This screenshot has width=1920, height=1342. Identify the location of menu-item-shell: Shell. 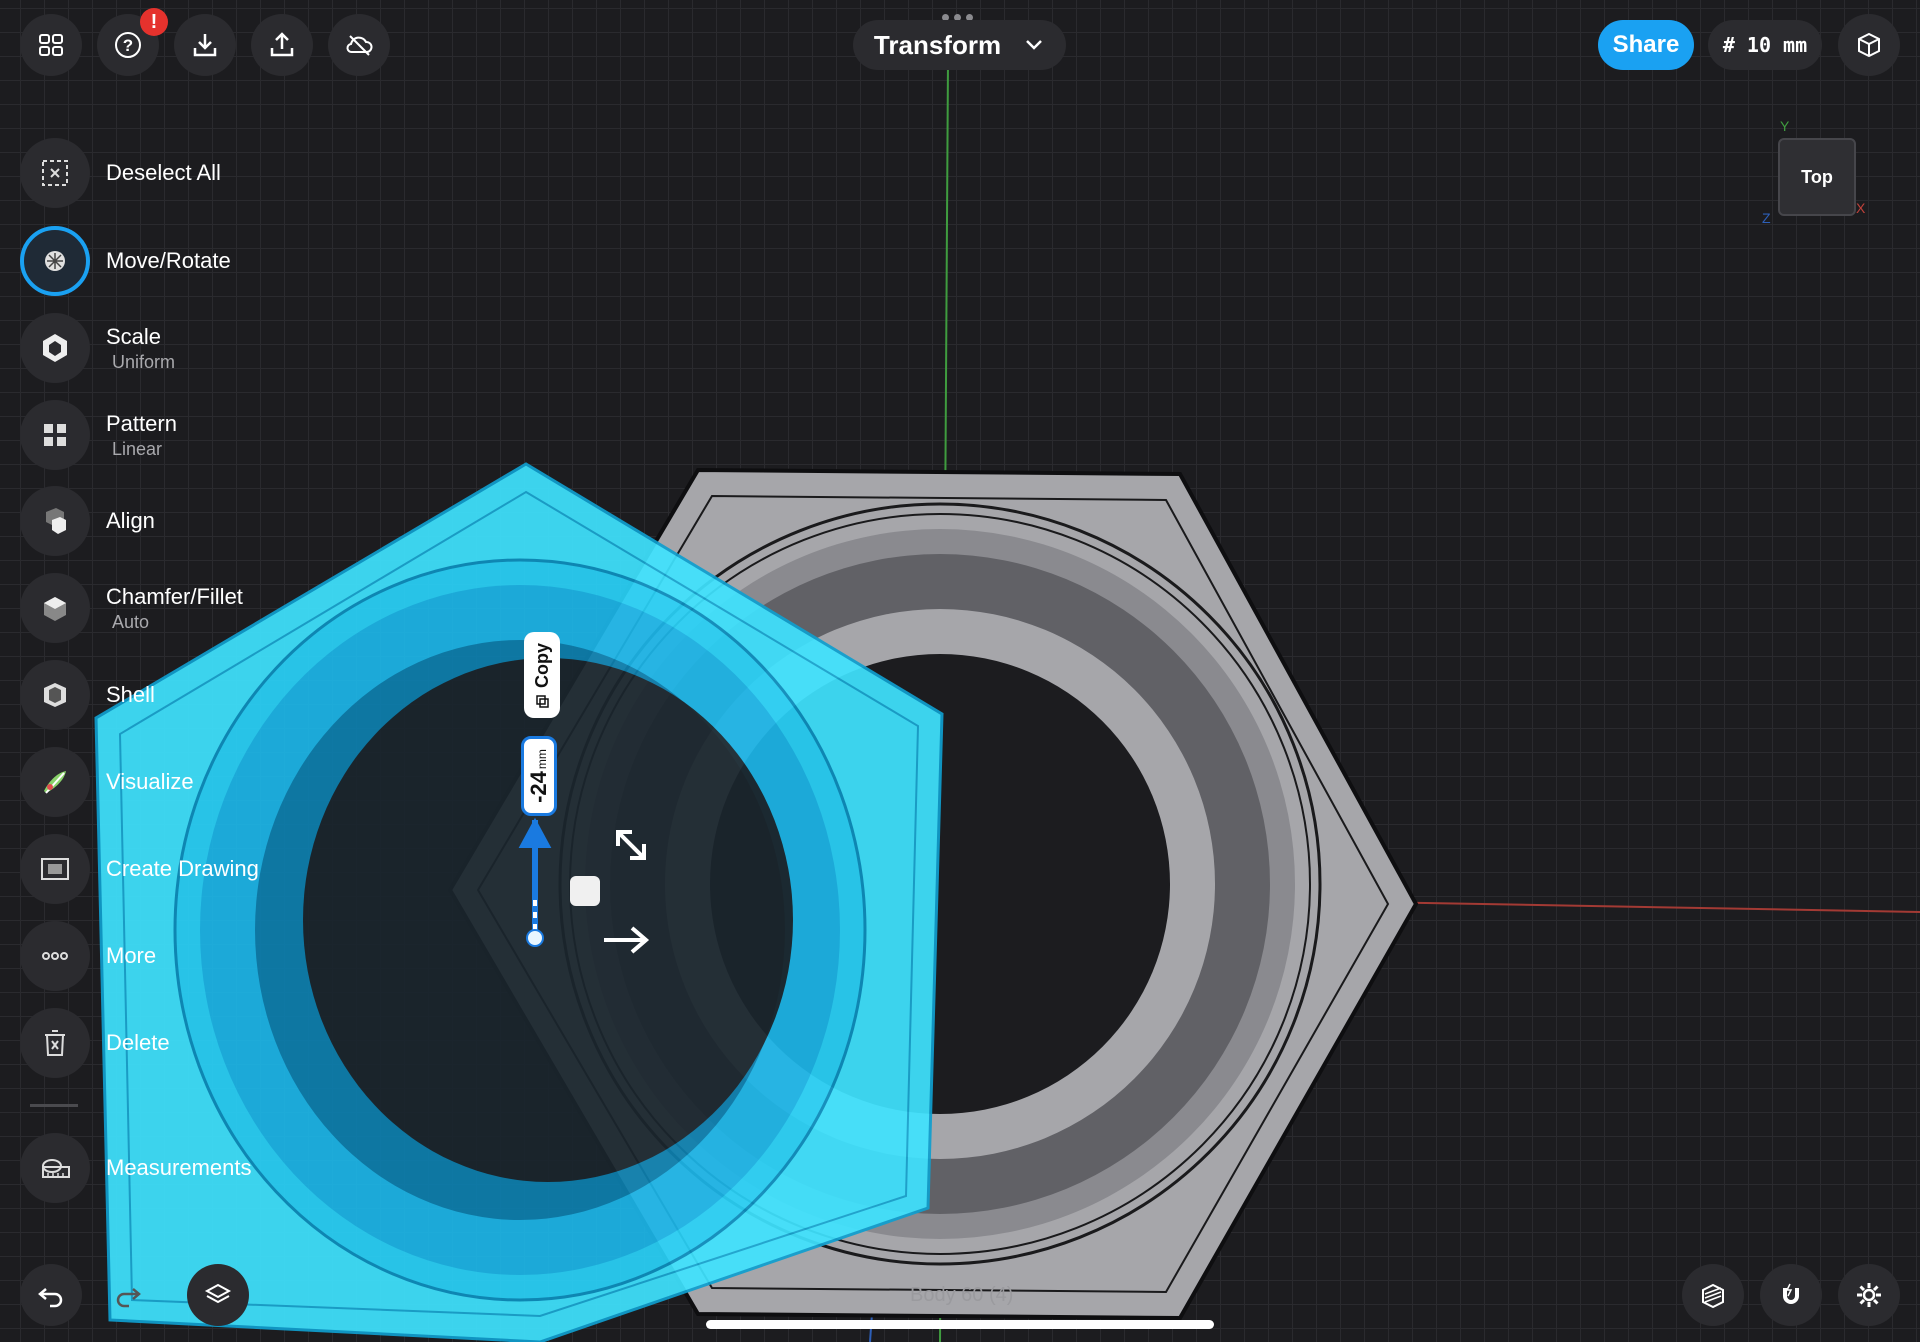
(87, 695).